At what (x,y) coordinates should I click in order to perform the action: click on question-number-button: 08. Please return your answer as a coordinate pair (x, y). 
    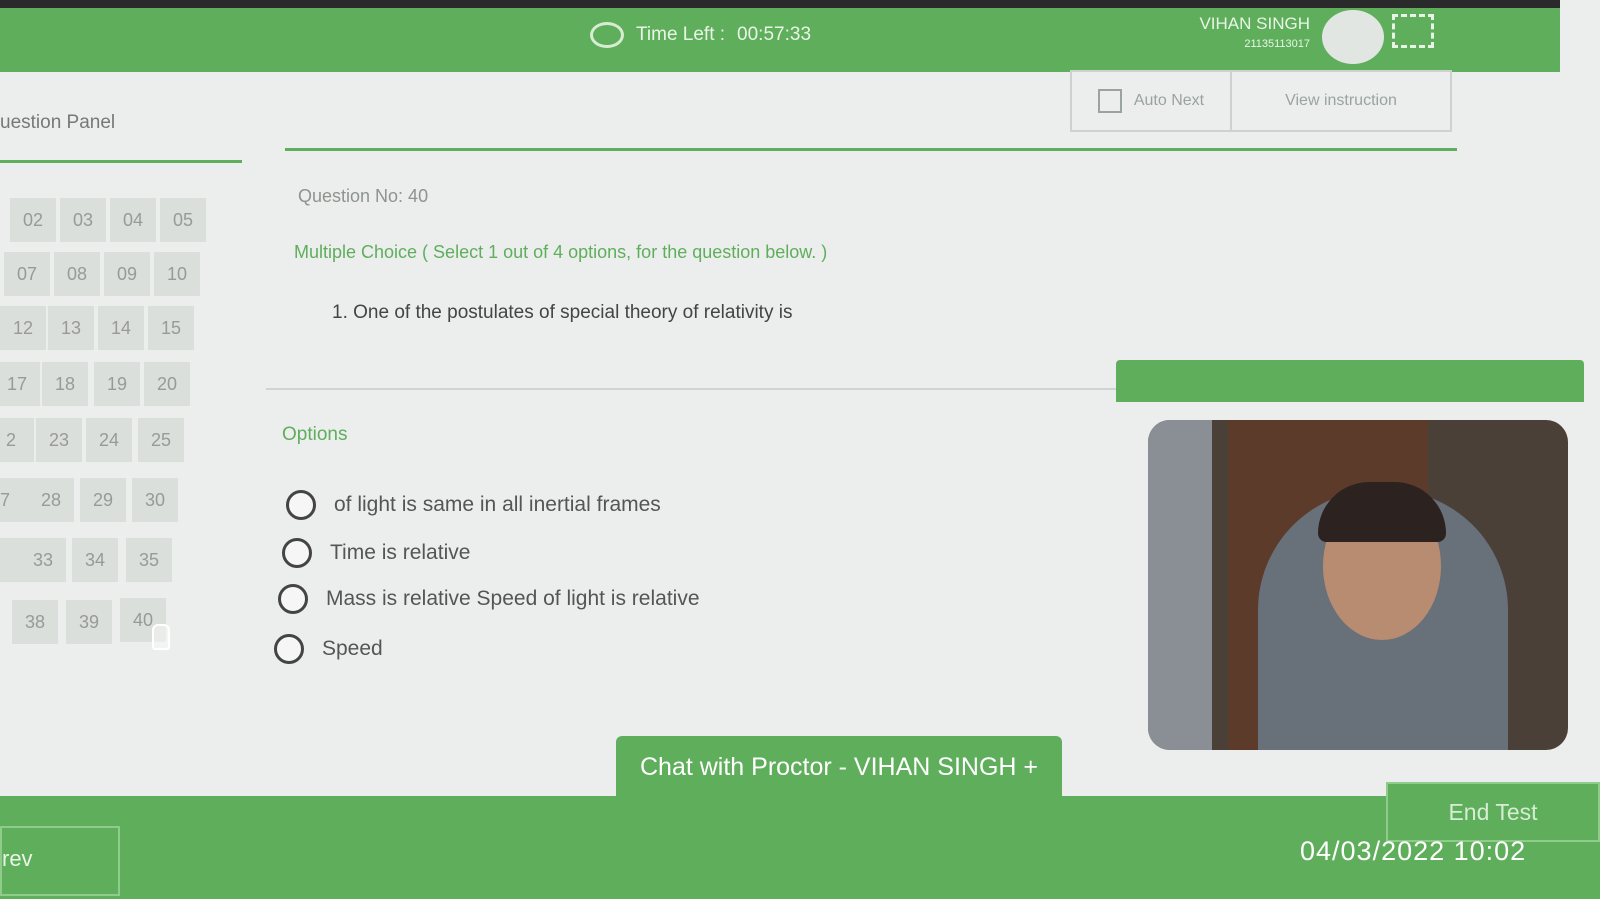
    Looking at the image, I should click on (77, 274).